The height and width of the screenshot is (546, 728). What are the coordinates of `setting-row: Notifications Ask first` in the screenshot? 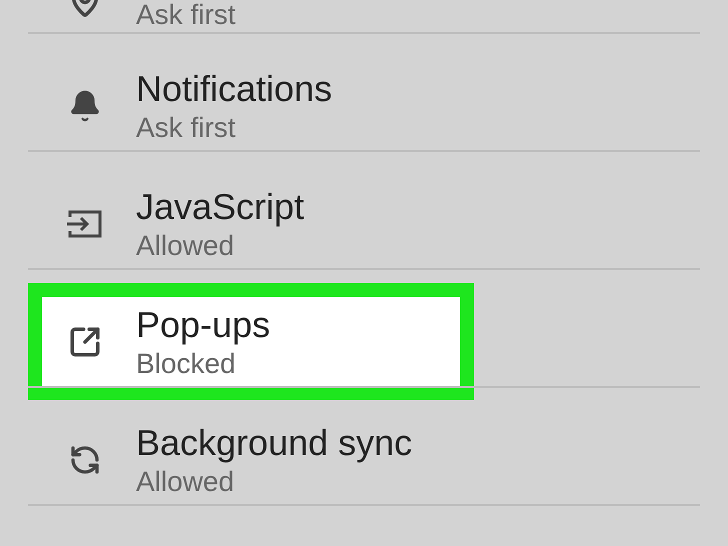 It's located at (251, 105).